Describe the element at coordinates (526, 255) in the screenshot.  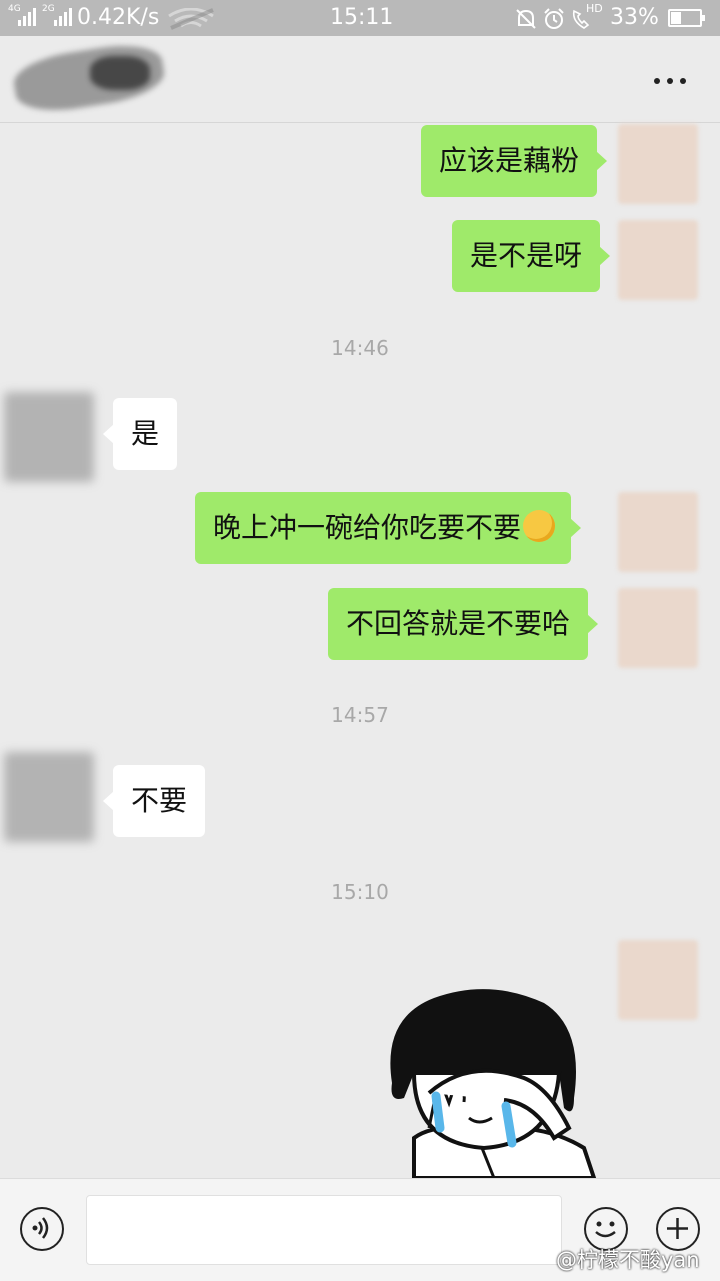
I see `message-text: 是不是呀` at that location.